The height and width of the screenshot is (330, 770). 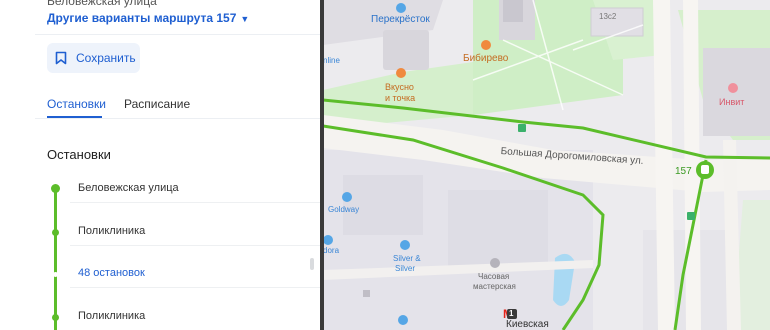 What do you see at coordinates (495, 263) in the screenshot?
I see `service-icon` at bounding box center [495, 263].